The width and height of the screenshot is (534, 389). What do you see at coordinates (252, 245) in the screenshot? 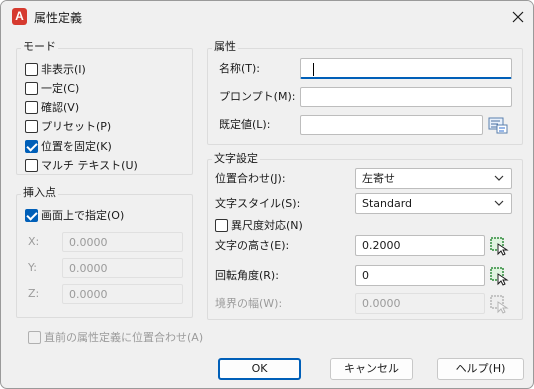
I see `text-height-label: 文字の高さ(E):` at bounding box center [252, 245].